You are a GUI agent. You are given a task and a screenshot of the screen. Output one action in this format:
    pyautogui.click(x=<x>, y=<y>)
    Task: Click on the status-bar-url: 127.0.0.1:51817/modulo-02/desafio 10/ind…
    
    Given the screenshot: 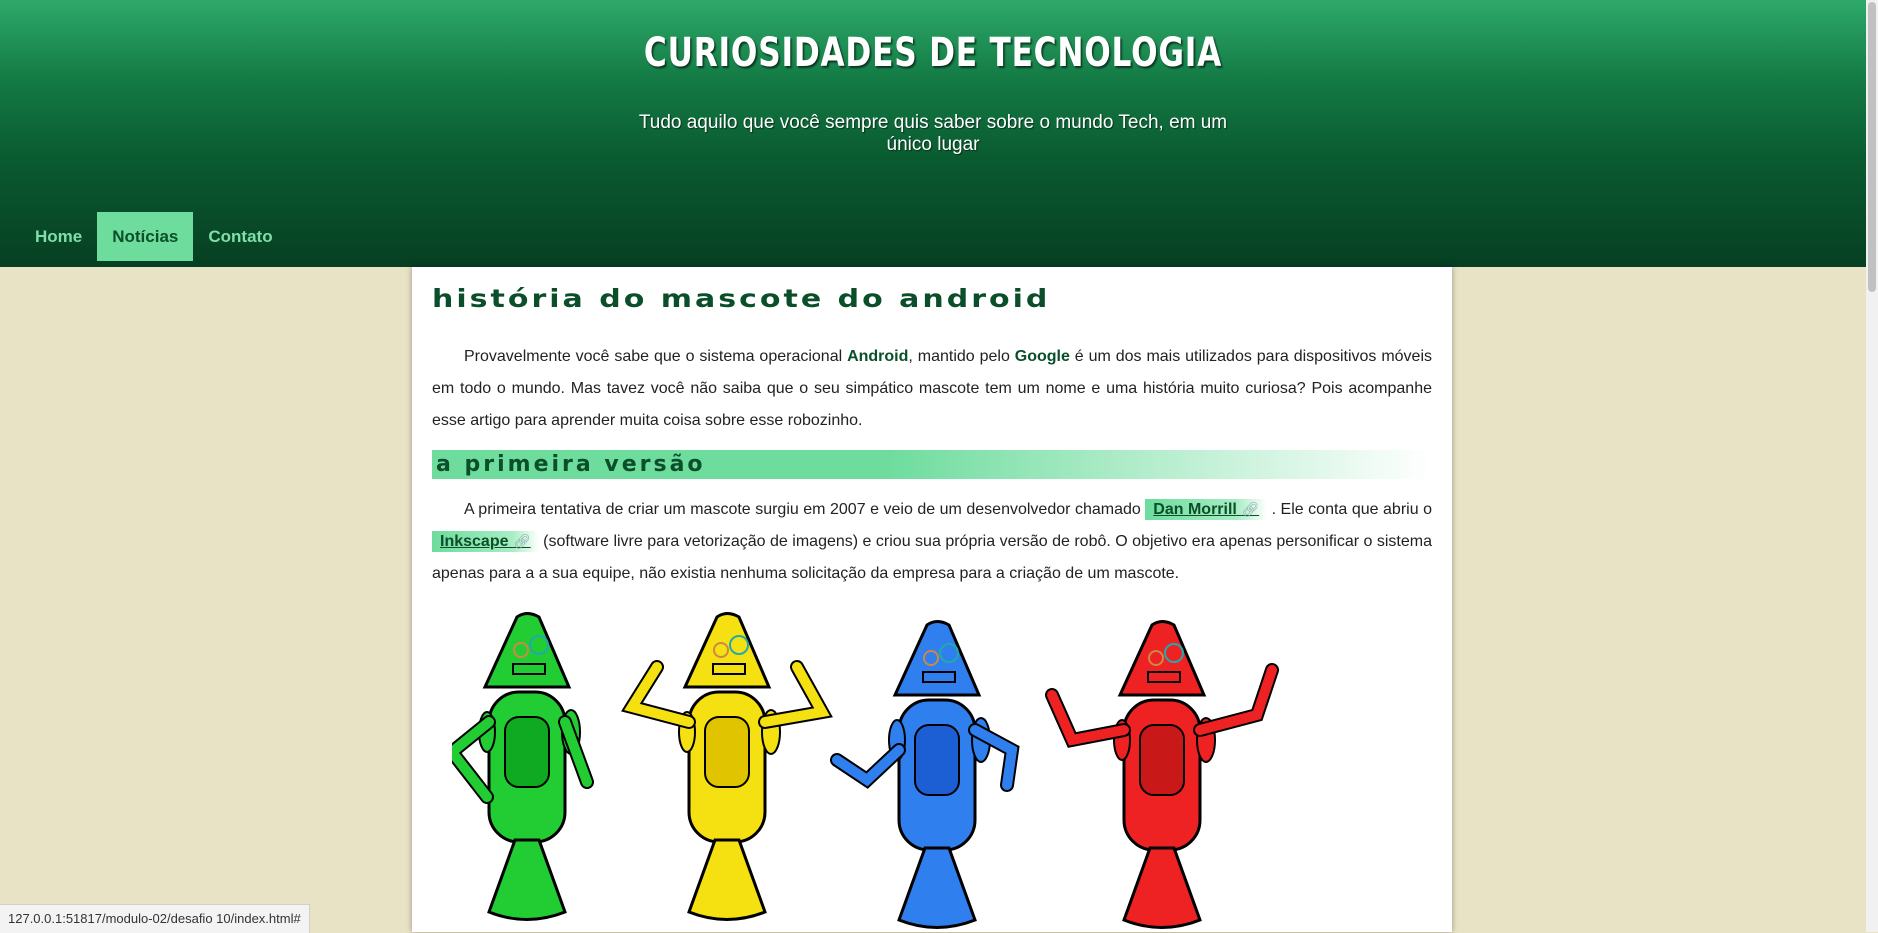 What is the action you would take?
    pyautogui.click(x=155, y=918)
    